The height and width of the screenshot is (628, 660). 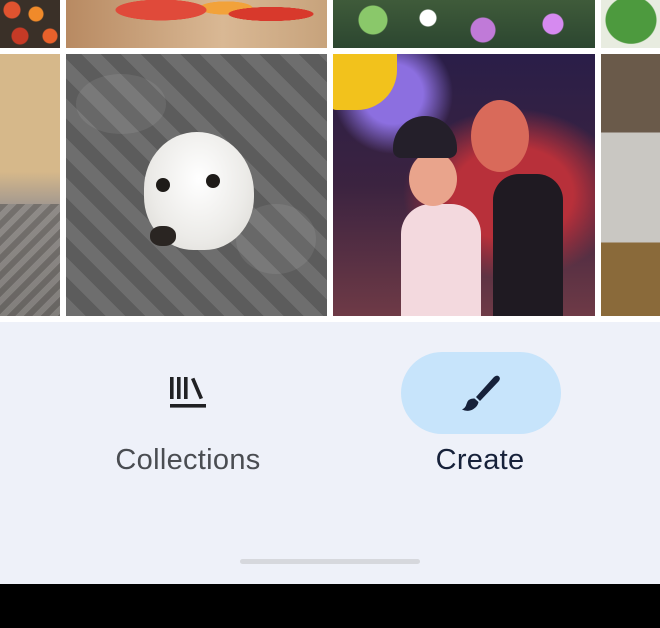 I want to click on gesture-handle, so click(x=330, y=561).